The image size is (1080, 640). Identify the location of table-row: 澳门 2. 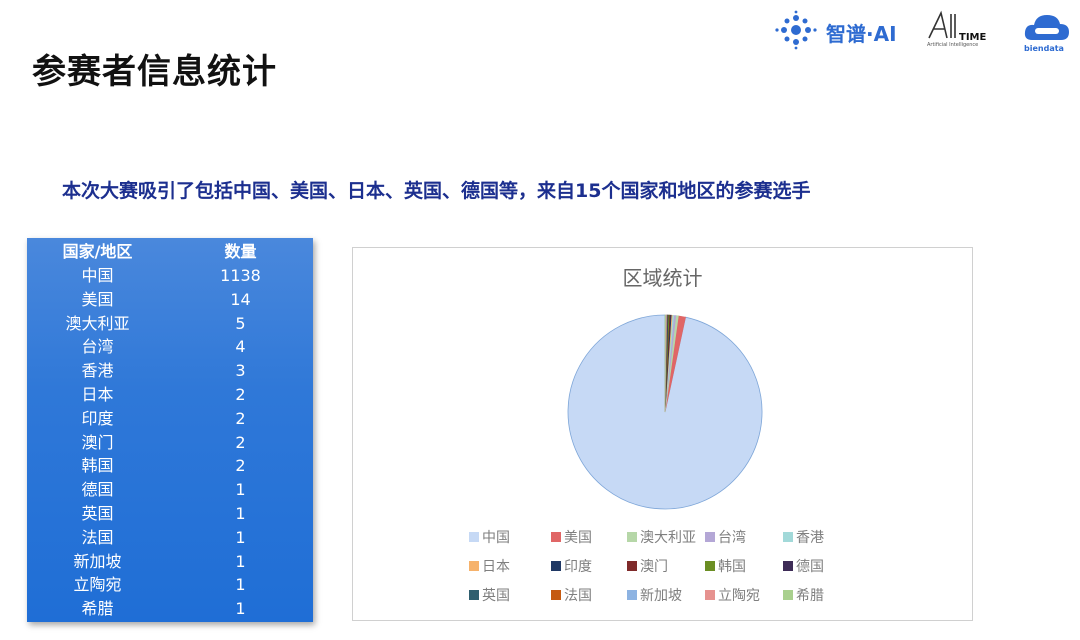
(170, 443).